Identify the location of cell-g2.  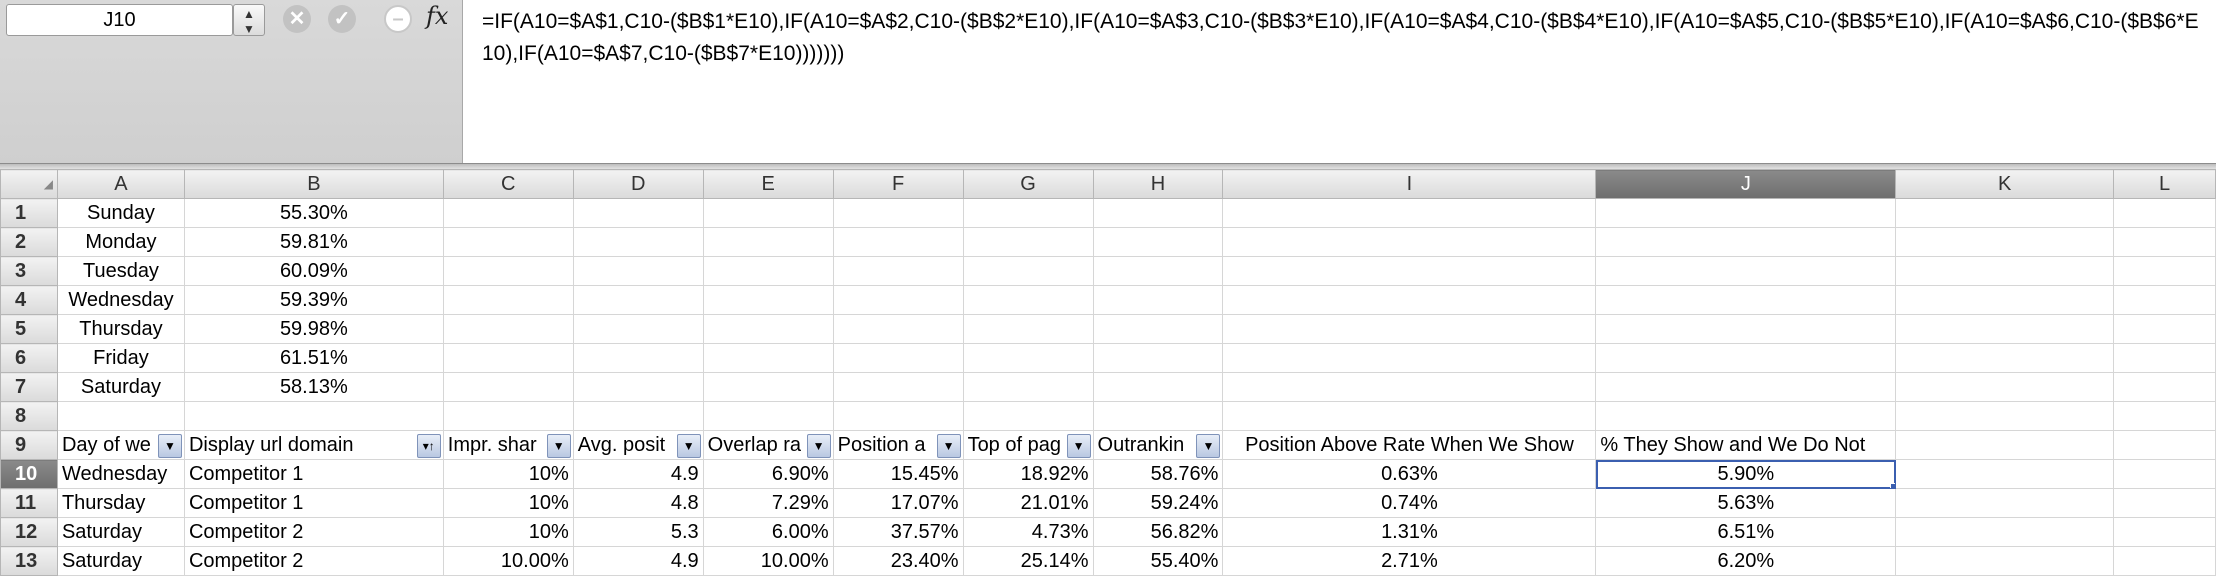
(1028, 242).